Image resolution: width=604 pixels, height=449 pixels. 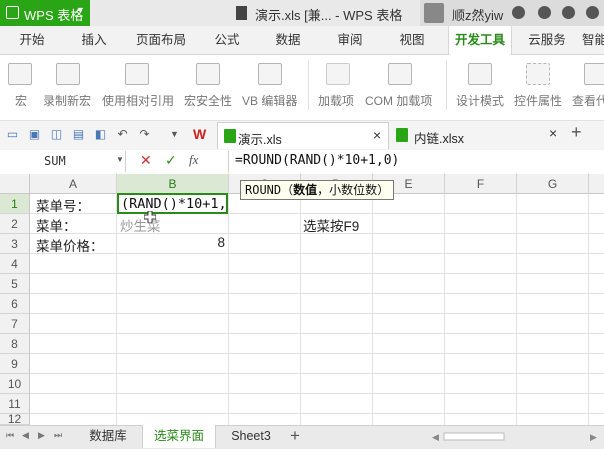 I want to click on tab-formulas: 公式, so click(x=227, y=40).